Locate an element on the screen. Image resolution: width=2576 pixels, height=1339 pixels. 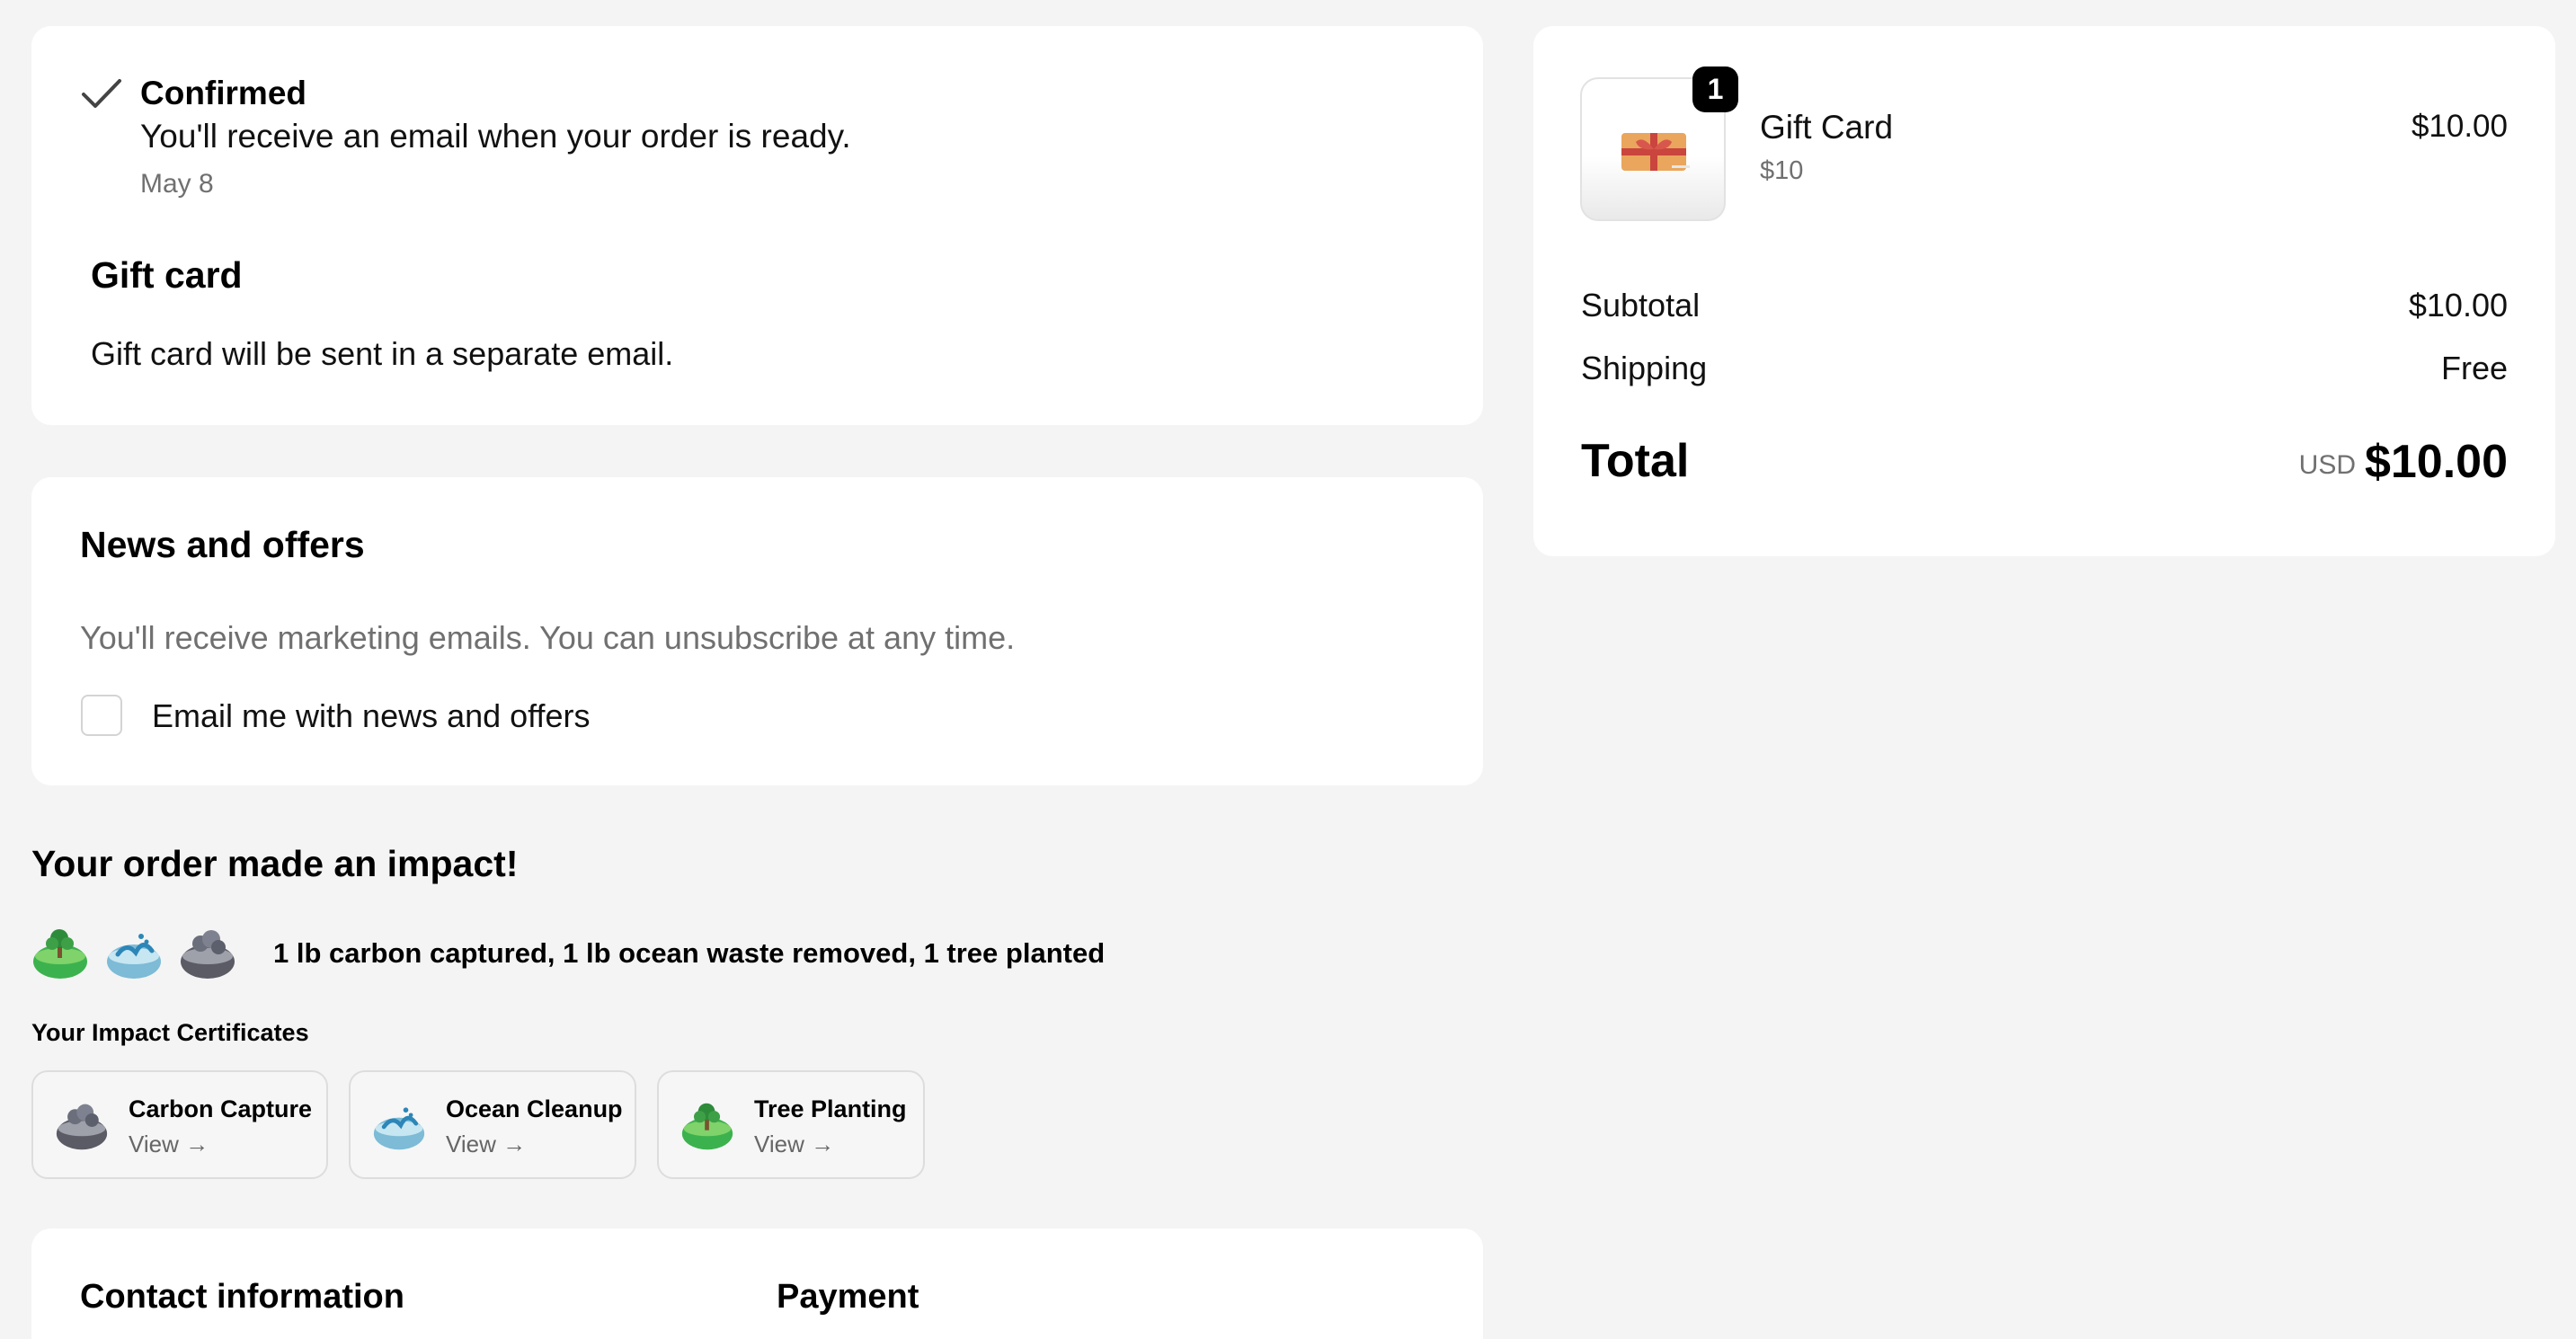
total-label: Total is located at coordinates (1635, 461).